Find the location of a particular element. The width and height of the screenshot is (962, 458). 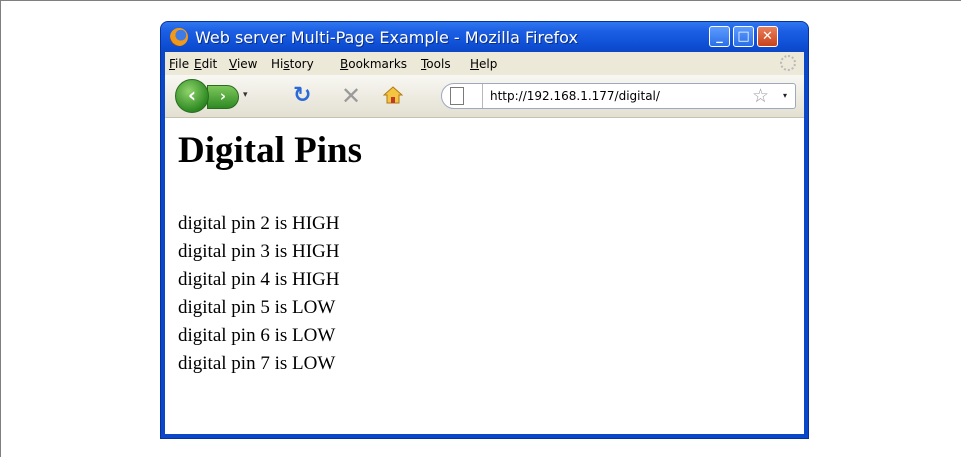

home-icon is located at coordinates (393, 95).